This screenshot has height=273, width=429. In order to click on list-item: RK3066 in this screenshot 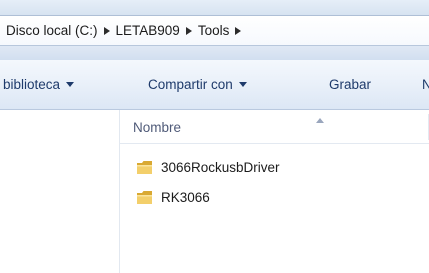, I will do `click(173, 197)`.